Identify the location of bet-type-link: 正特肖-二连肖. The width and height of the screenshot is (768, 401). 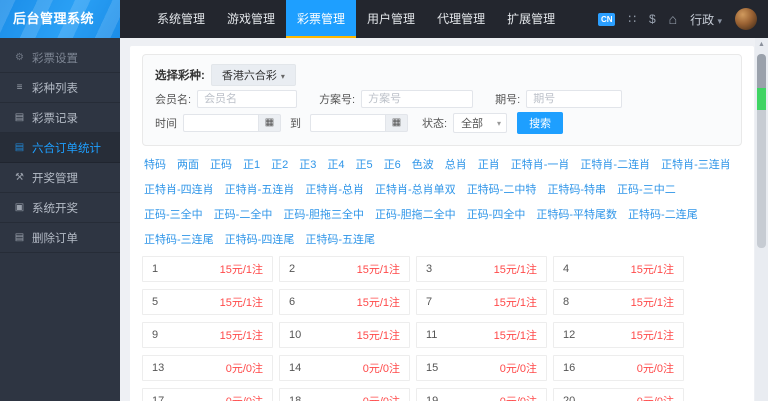
(615, 164).